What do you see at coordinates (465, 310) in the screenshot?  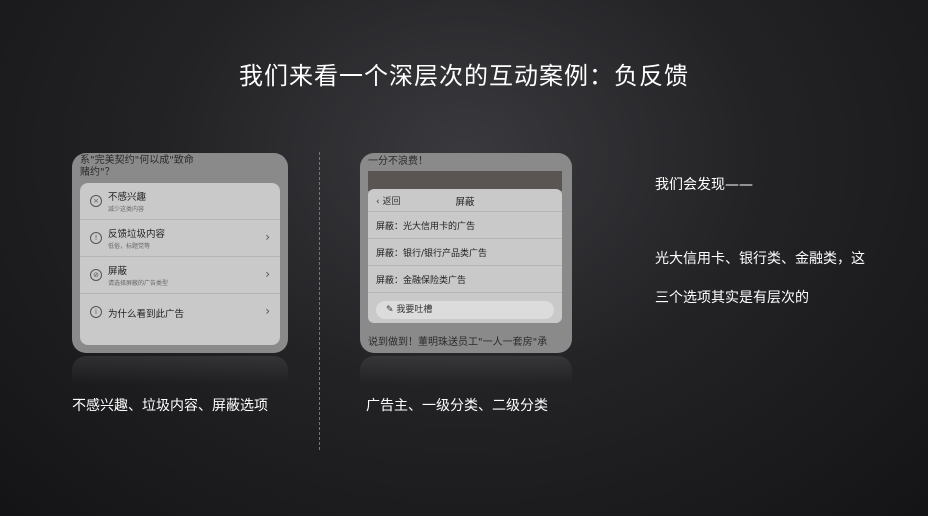 I see `complain-button: ✎ 我要吐槽` at bounding box center [465, 310].